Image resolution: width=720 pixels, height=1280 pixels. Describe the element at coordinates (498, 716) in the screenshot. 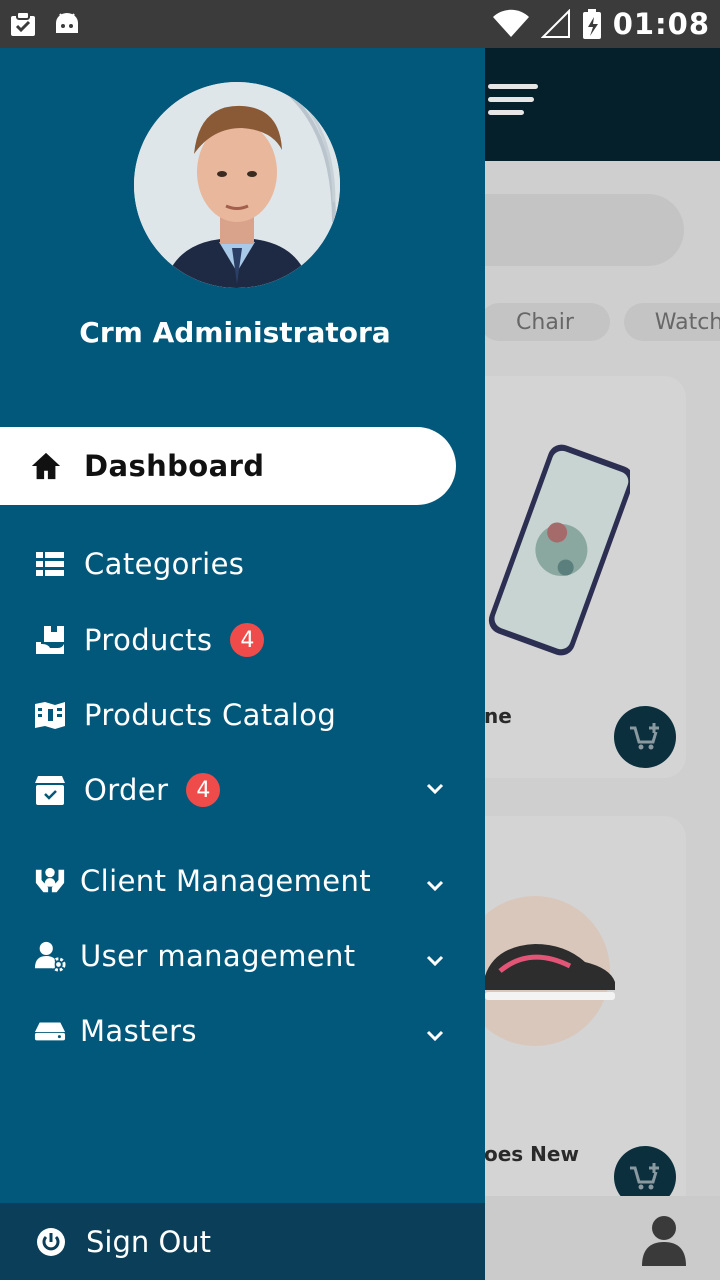

I see `product-title: ne` at that location.